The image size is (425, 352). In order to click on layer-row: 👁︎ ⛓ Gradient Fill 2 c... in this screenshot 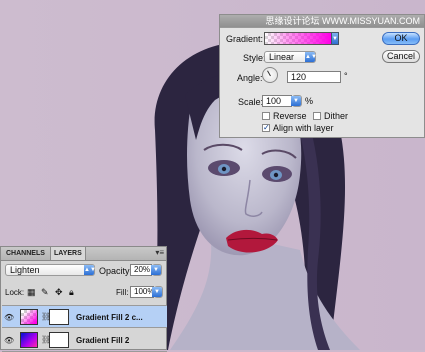, I will do `click(84, 316)`.